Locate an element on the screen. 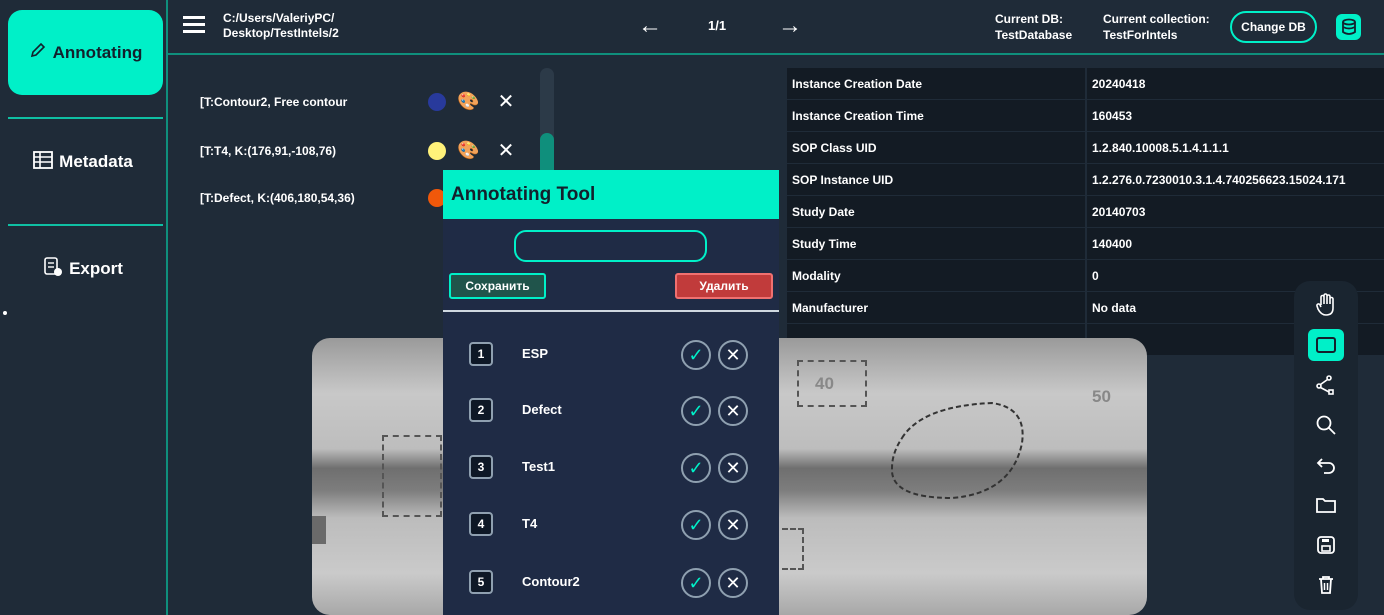  database-icon is located at coordinates (1348, 27).